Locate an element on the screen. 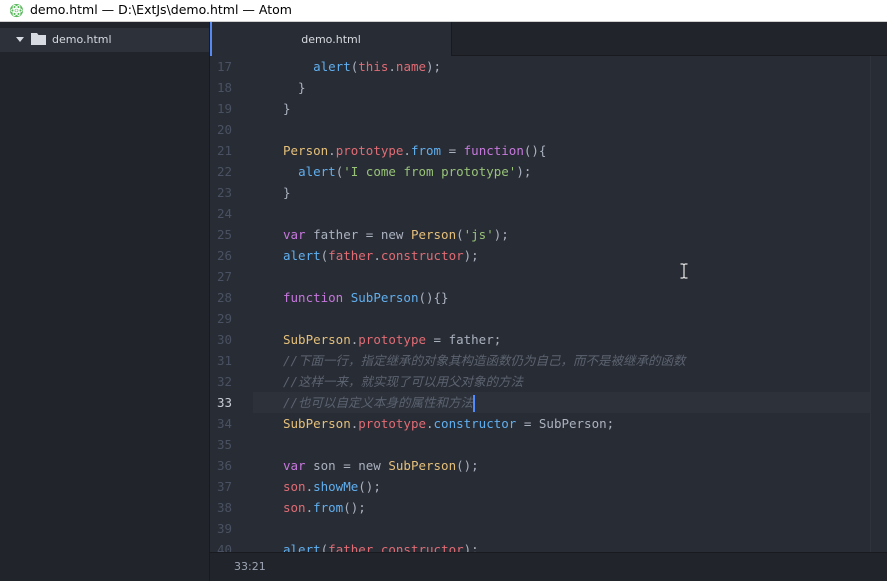 The width and height of the screenshot is (887, 581). line-number: 38 is located at coordinates (231, 507).